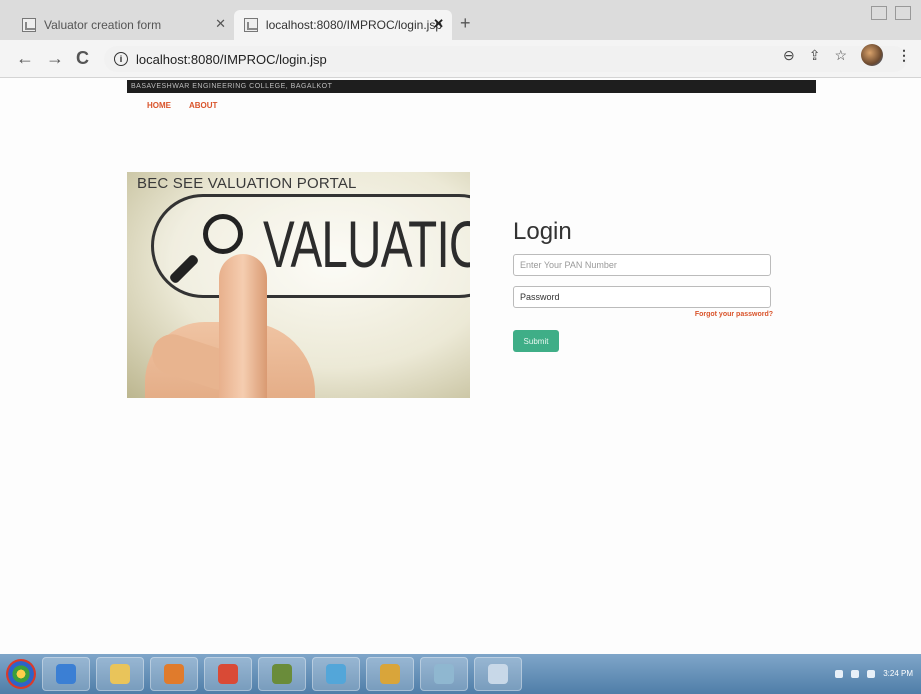 The width and height of the screenshot is (921, 694). I want to click on hero-word: VALUATION, so click(366, 244).